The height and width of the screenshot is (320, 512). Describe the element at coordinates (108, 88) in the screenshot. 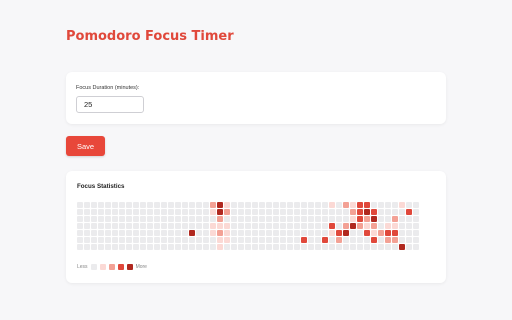

I see `focus-duration-label: Focus Duration (minutes):` at that location.